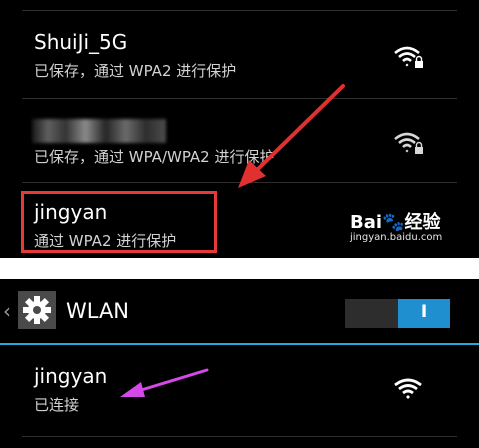 This screenshot has height=448, width=479. What do you see at coordinates (291, 136) in the screenshot?
I see `red-arrow-annotation` at bounding box center [291, 136].